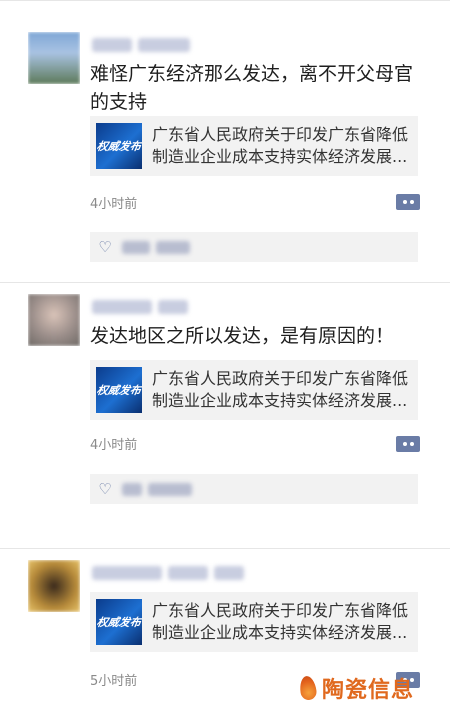 The width and height of the screenshot is (450, 724). I want to click on watermark-logo: 陶瓷信息, so click(356, 688).